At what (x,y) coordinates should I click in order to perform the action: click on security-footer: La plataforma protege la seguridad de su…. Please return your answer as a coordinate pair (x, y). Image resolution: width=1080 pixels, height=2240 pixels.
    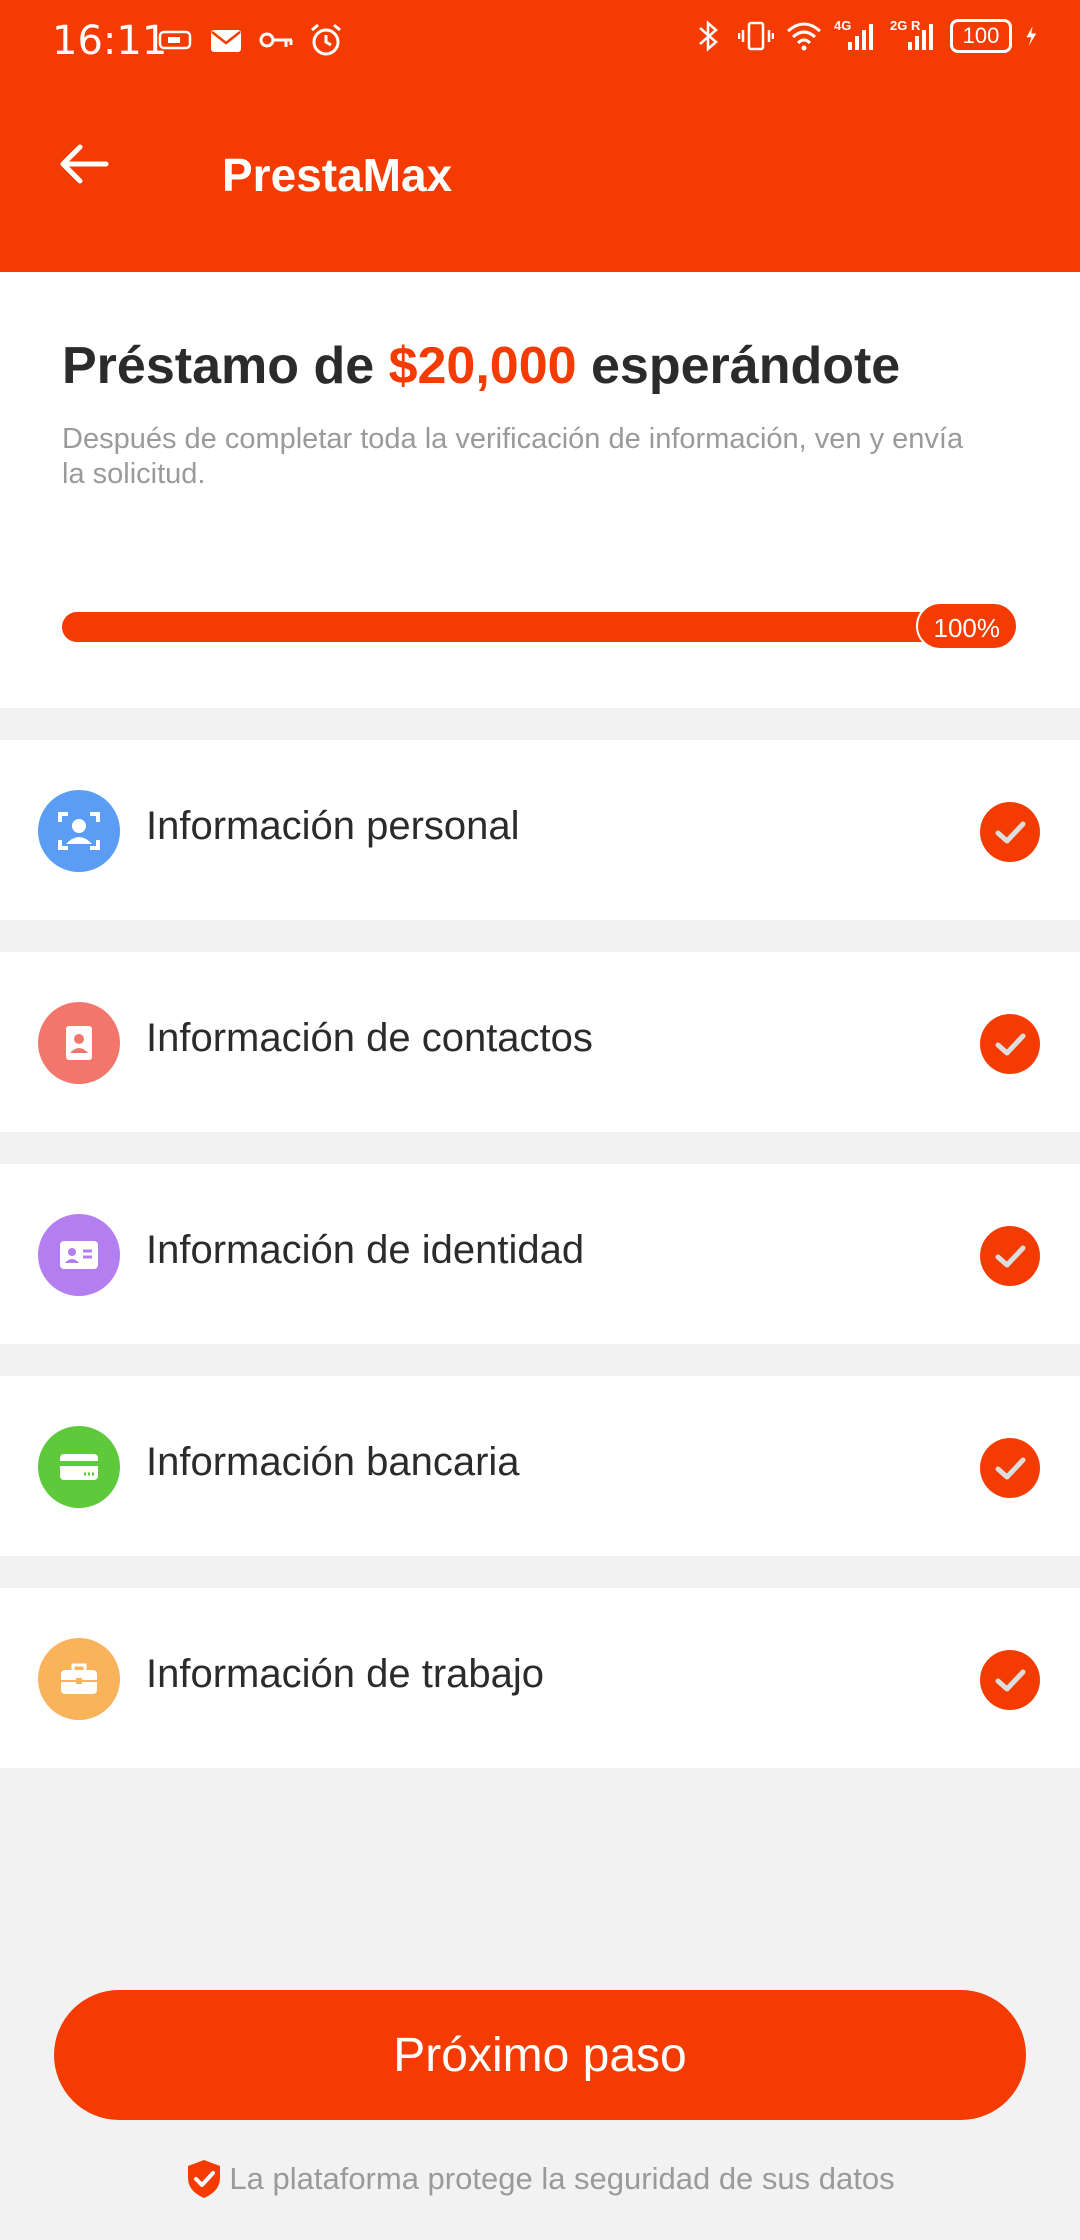
    Looking at the image, I should click on (540, 2179).